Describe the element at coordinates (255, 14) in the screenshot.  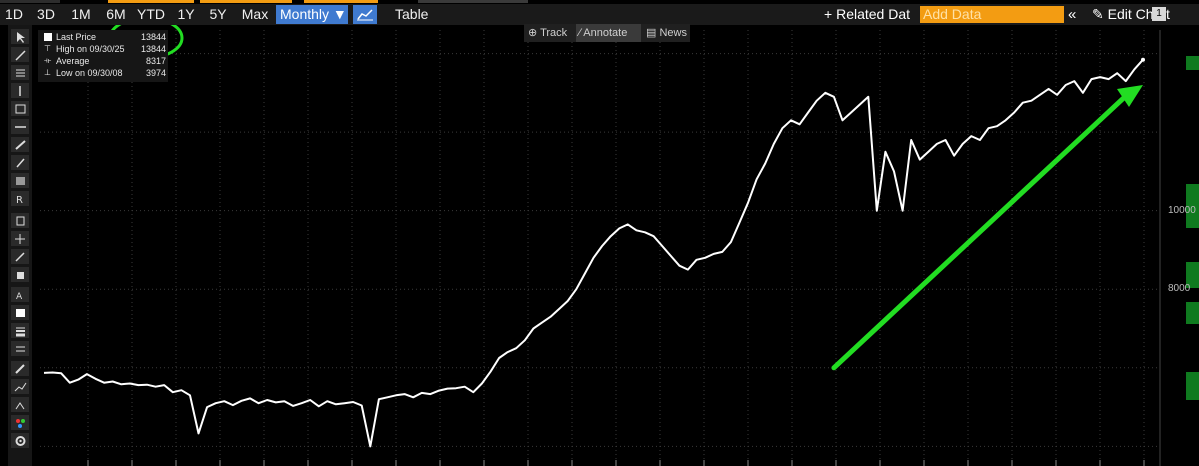
I see `range-max-button: Max` at that location.